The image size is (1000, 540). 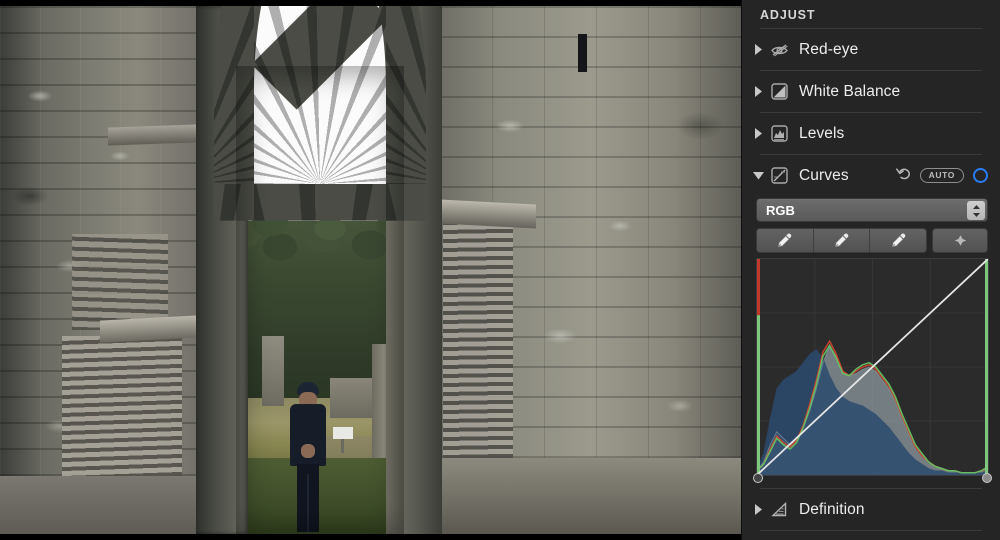 I want to click on curves-icon, so click(x=779, y=175).